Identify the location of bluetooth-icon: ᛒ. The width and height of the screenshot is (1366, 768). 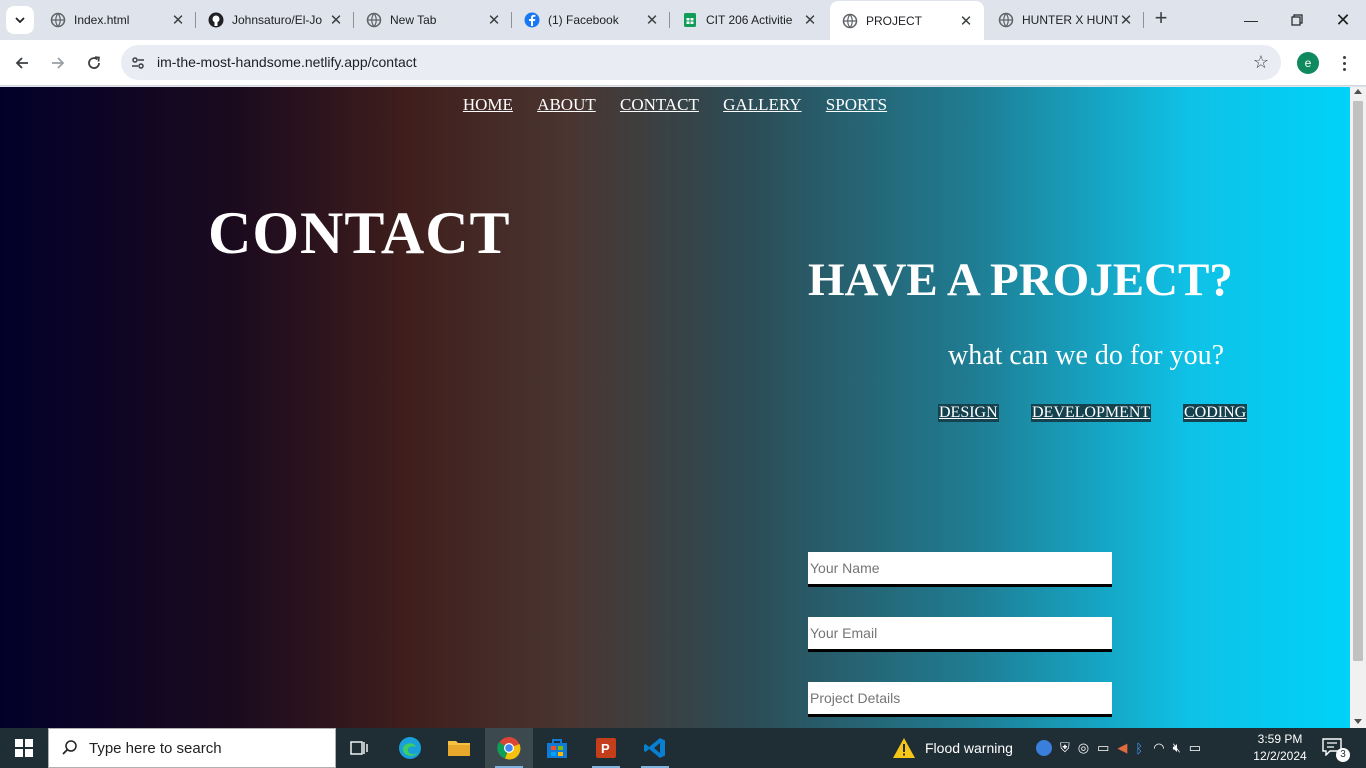
(1139, 748).